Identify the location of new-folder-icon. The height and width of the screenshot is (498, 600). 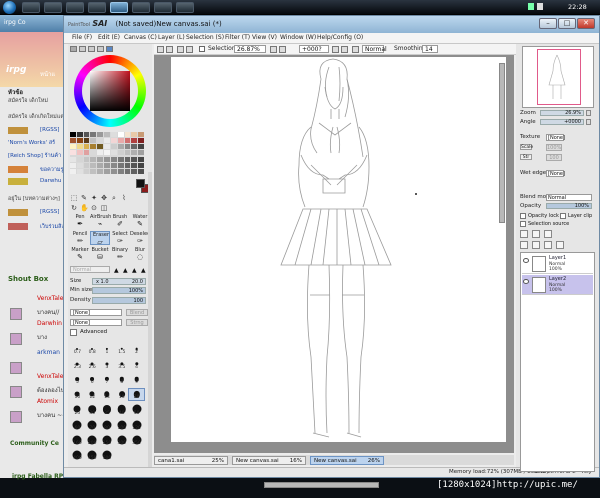
(548, 234).